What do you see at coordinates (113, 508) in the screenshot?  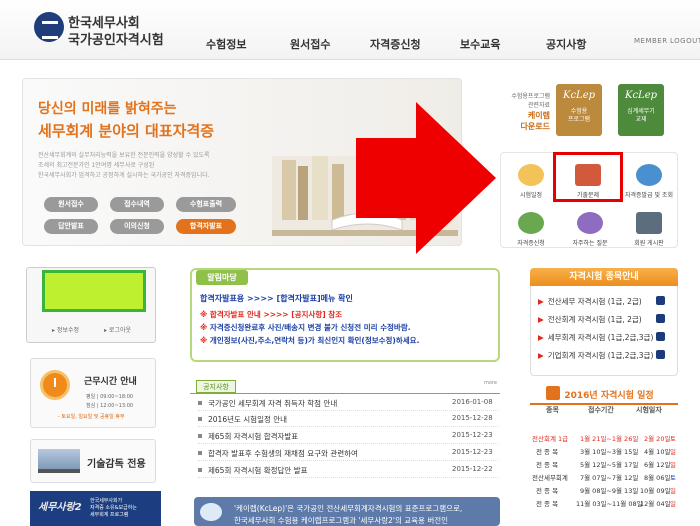 I see `promo-line: 자격증 소유&보급하는` at bounding box center [113, 508].